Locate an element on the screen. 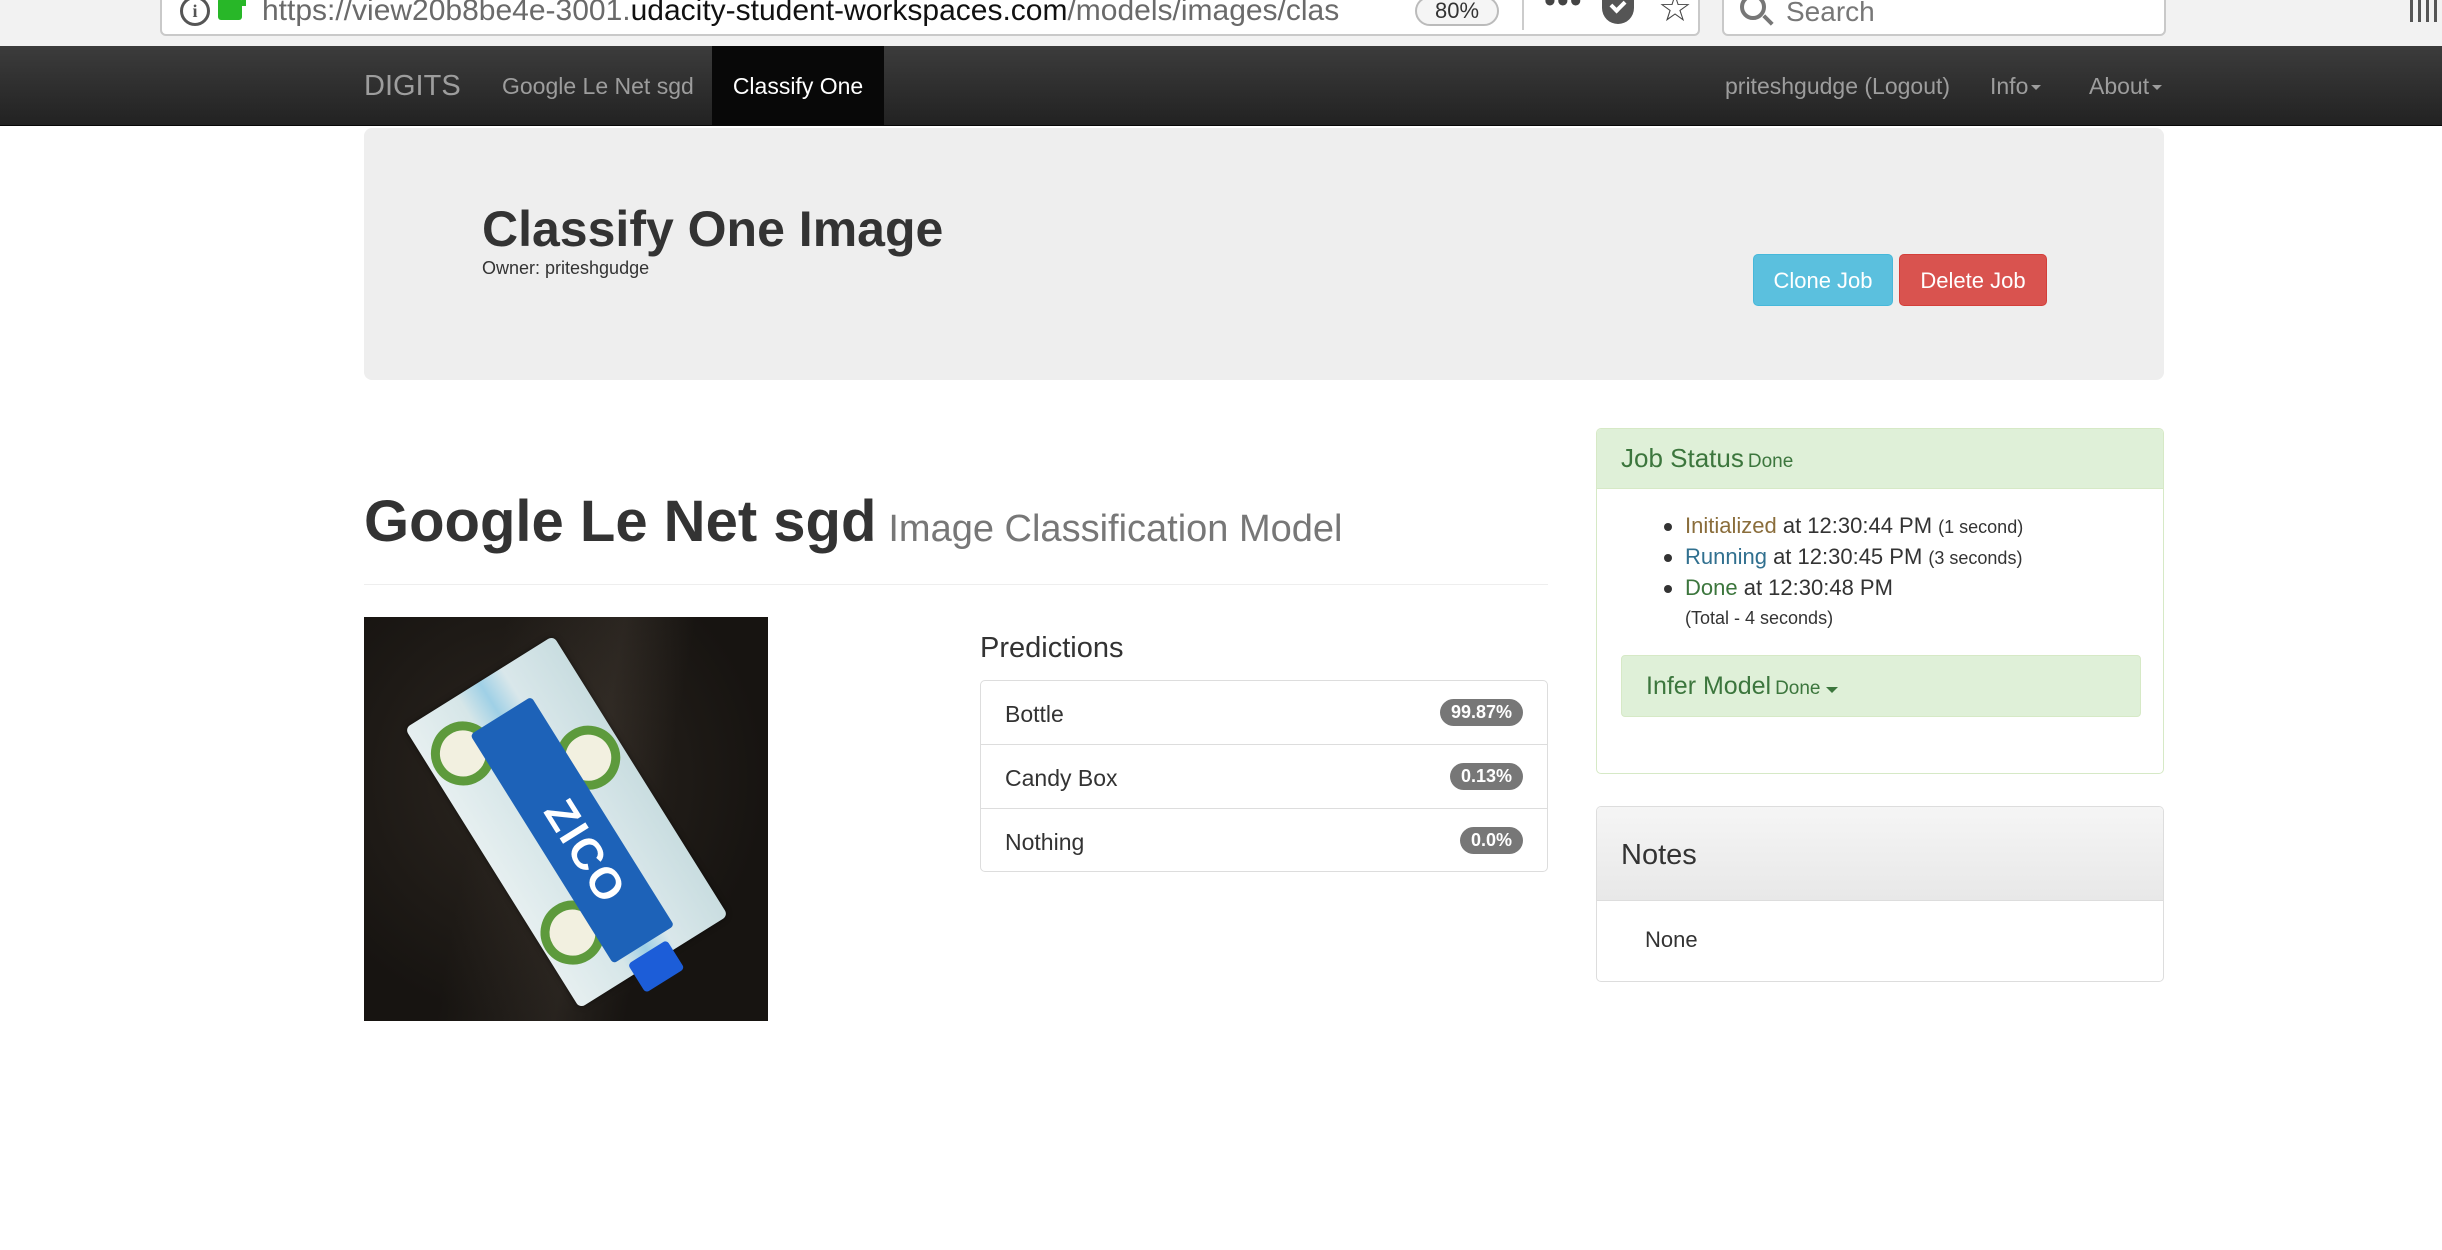 The width and height of the screenshot is (2442, 1250). browser-search-box: Search is located at coordinates (1944, 18).